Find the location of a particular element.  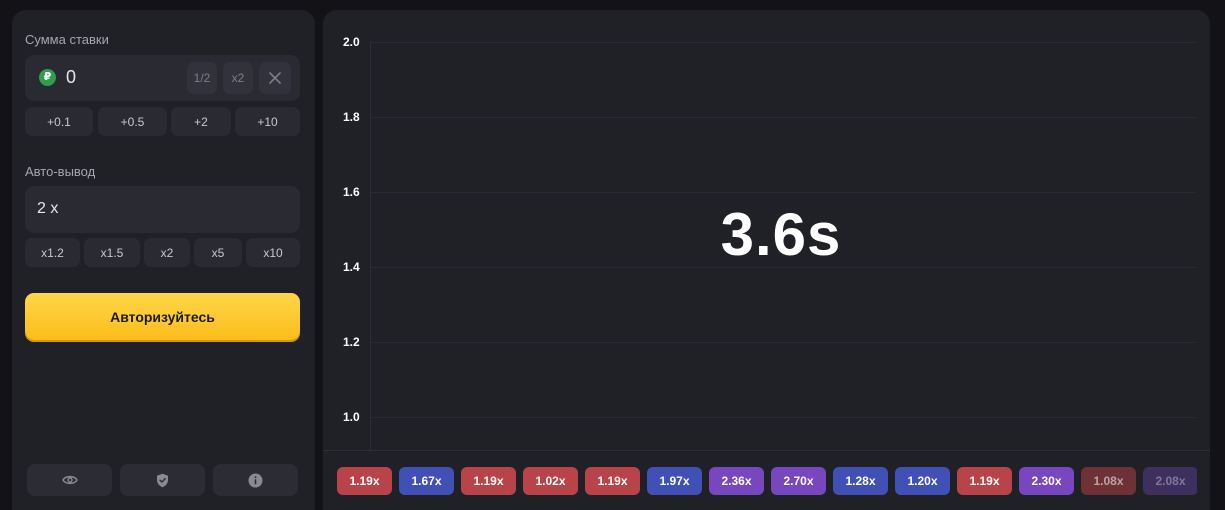

history-multiplier-pill: 1.02x is located at coordinates (550, 481).